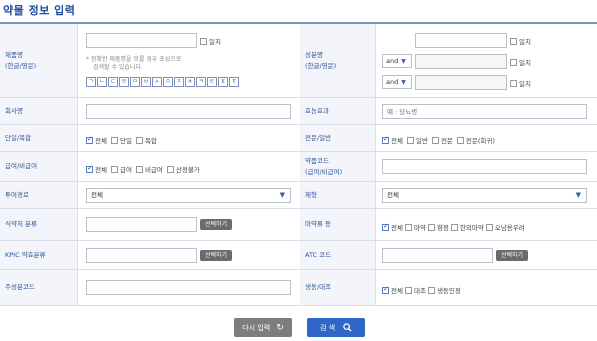 Image resolution: width=597 pixels, height=341 pixels. Describe the element at coordinates (102, 82) in the screenshot. I see `consonant-button: ㄴ` at that location.